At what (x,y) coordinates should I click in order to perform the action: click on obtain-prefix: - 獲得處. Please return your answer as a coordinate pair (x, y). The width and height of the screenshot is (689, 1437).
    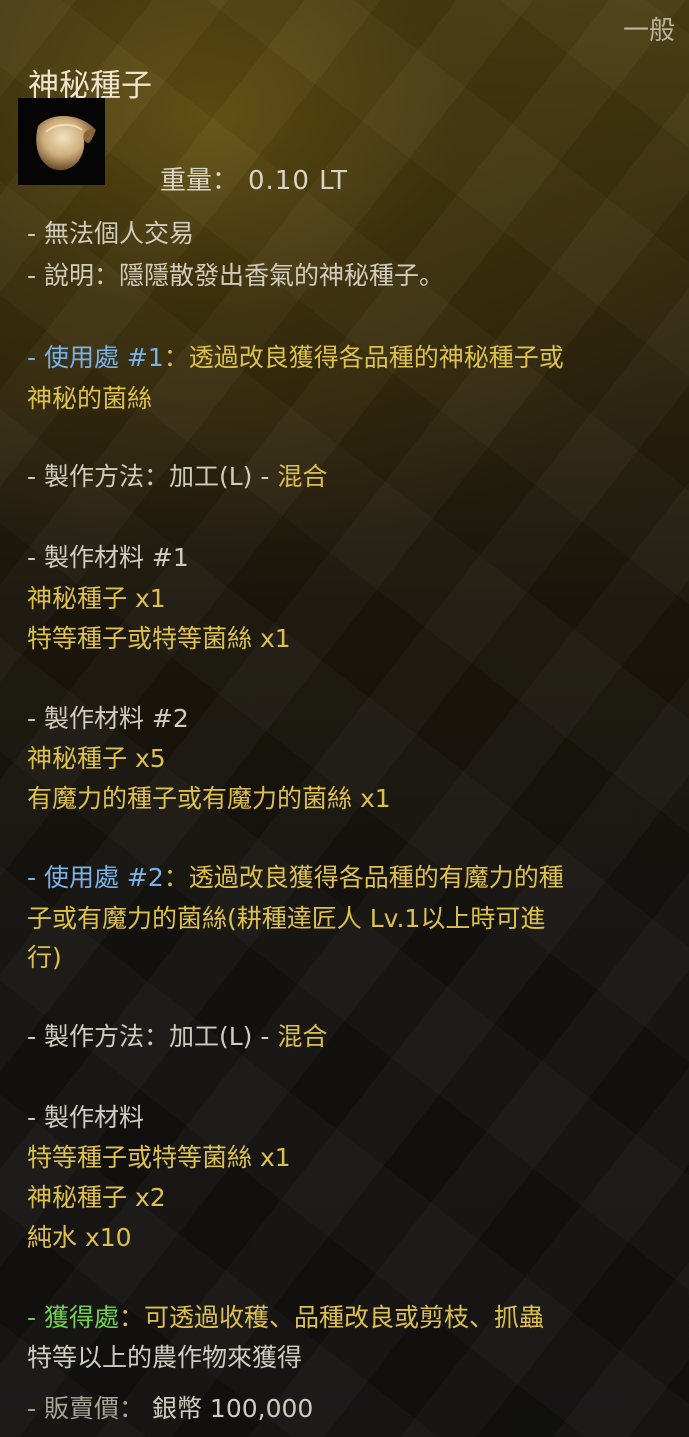
    Looking at the image, I should click on (73, 1317).